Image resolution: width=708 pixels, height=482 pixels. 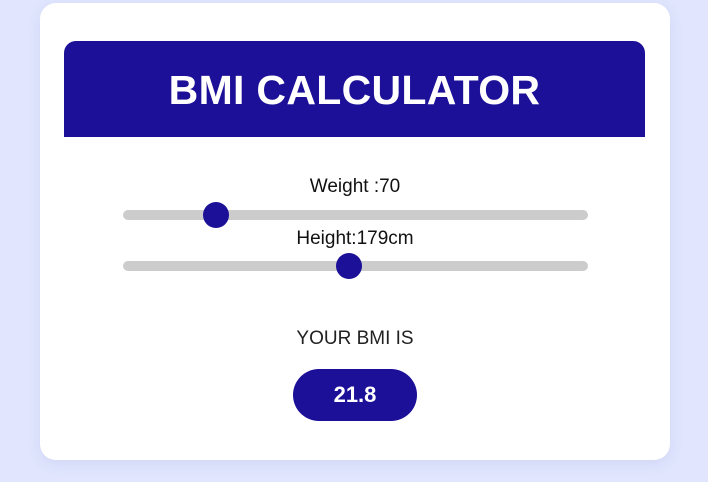 I want to click on weight-slider-thumb, so click(x=216, y=215).